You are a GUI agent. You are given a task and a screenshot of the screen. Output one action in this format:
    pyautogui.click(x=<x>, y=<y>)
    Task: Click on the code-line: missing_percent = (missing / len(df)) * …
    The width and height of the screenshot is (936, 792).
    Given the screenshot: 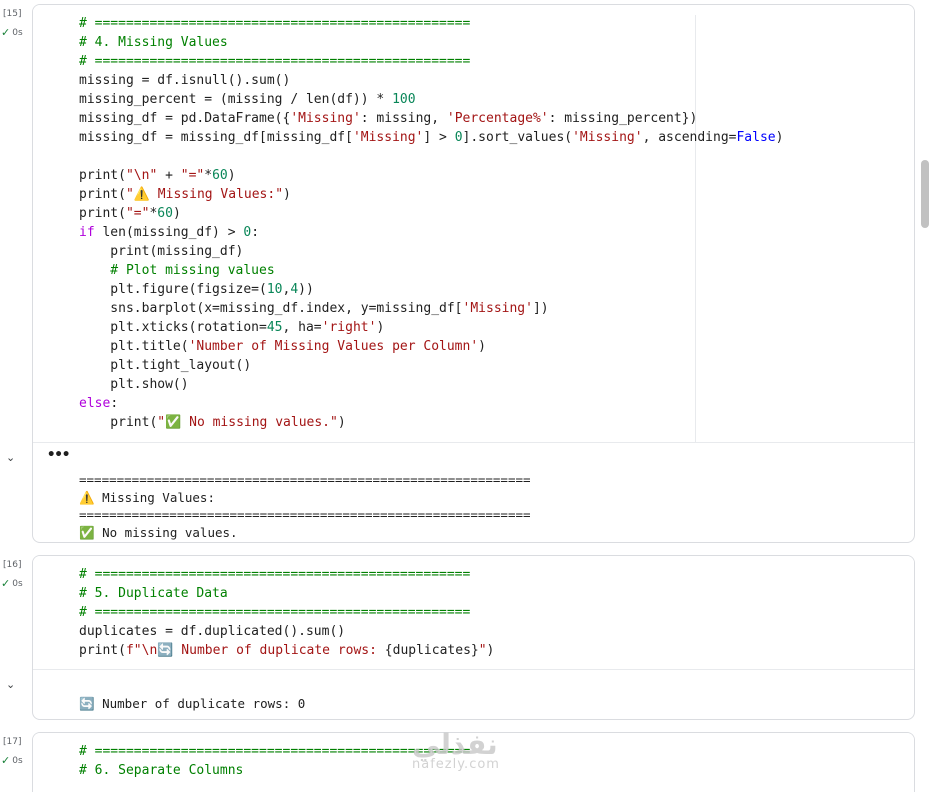 What is the action you would take?
    pyautogui.click(x=247, y=99)
    